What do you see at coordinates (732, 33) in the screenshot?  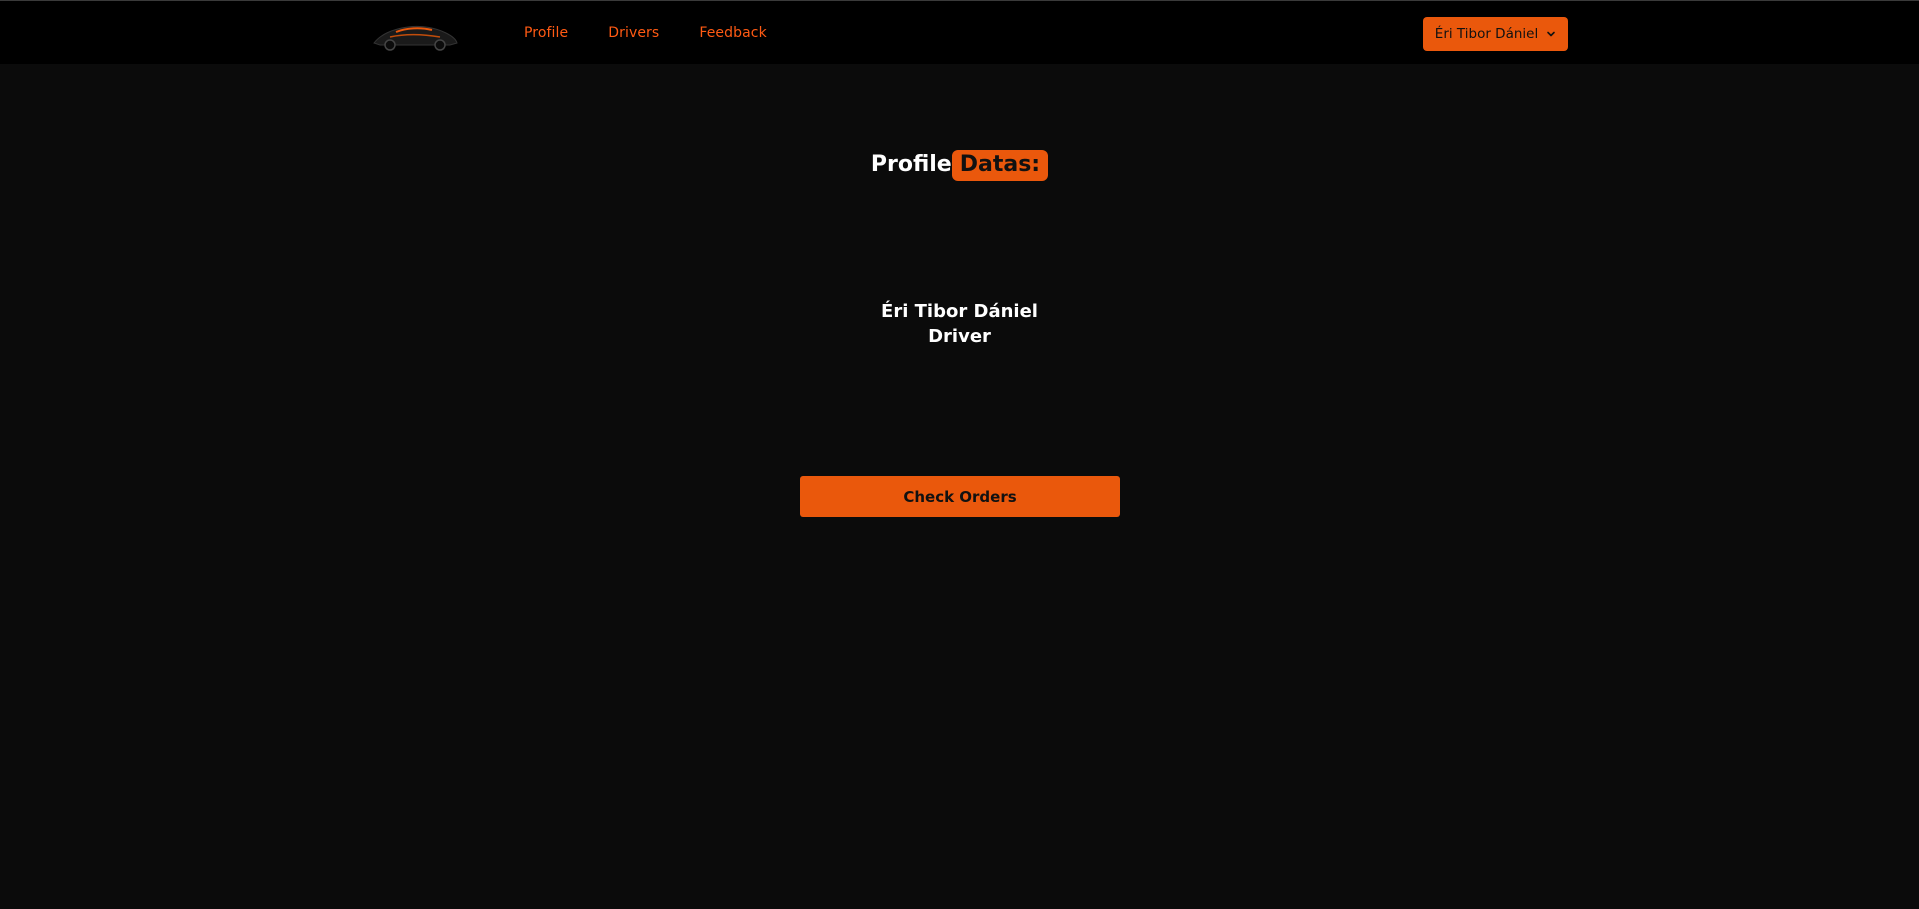 I see `nav-link-feedback: Feedback` at bounding box center [732, 33].